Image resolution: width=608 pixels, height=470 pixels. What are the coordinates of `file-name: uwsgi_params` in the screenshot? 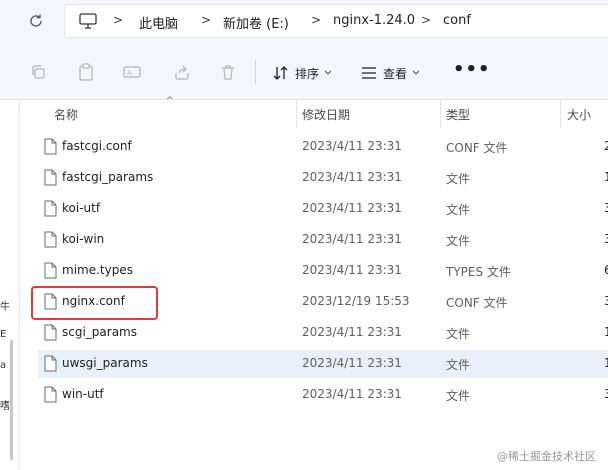 It's located at (105, 363).